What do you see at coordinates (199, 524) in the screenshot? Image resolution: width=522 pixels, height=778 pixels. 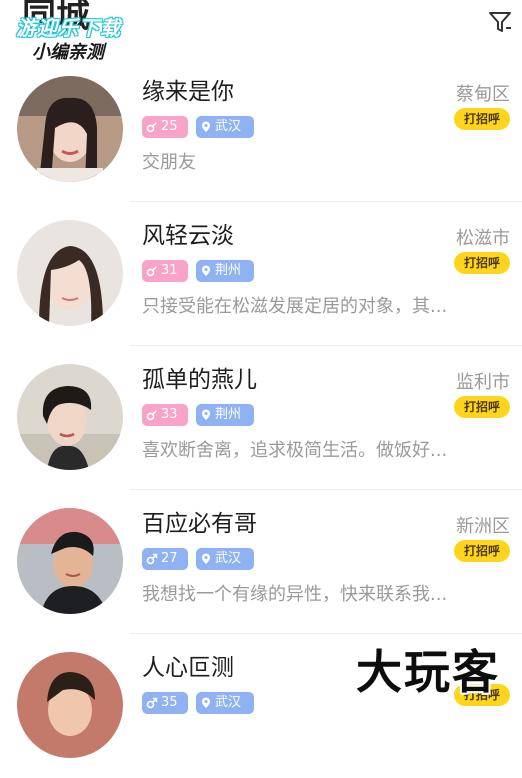 I see `user-name: 百应必有哥` at bounding box center [199, 524].